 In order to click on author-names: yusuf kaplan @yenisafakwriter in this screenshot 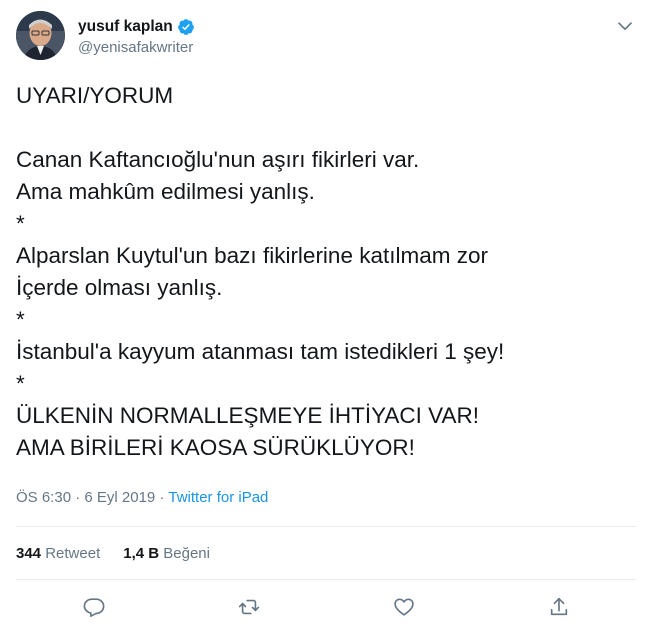, I will do `click(136, 36)`.